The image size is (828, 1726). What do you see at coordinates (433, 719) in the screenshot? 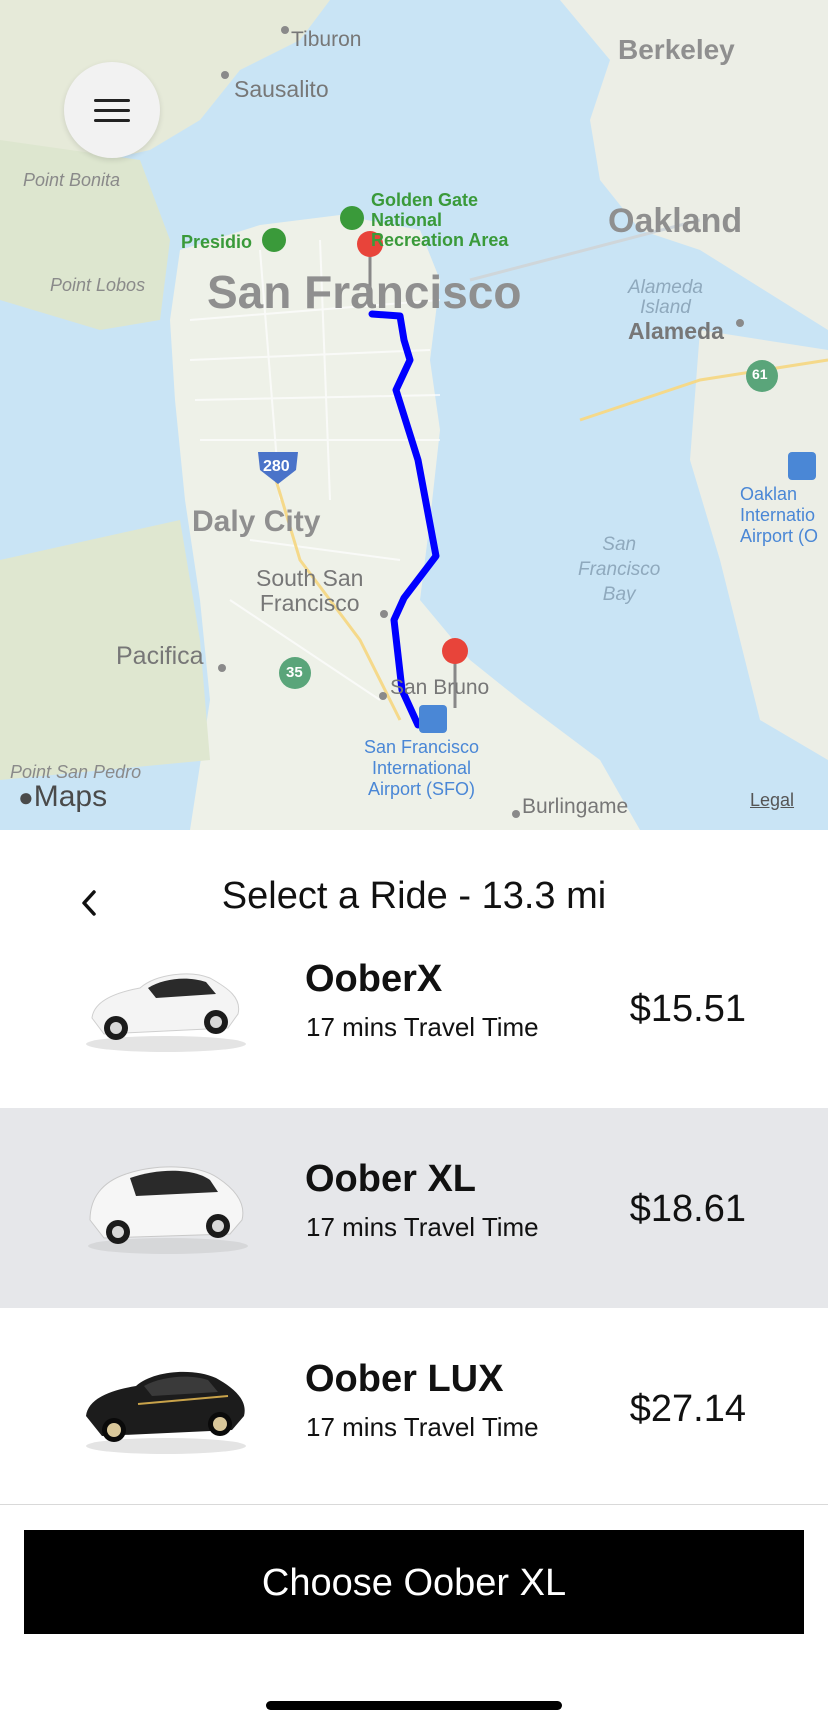
I see `sfo-airport-icon` at bounding box center [433, 719].